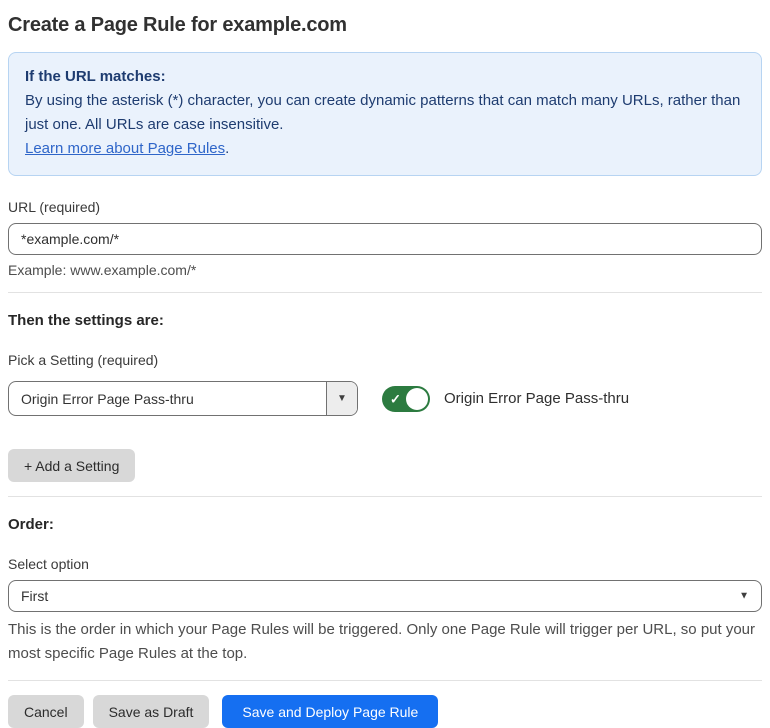 Image resolution: width=770 pixels, height=728 pixels. Describe the element at coordinates (417, 398) in the screenshot. I see `toggle-knob` at that location.